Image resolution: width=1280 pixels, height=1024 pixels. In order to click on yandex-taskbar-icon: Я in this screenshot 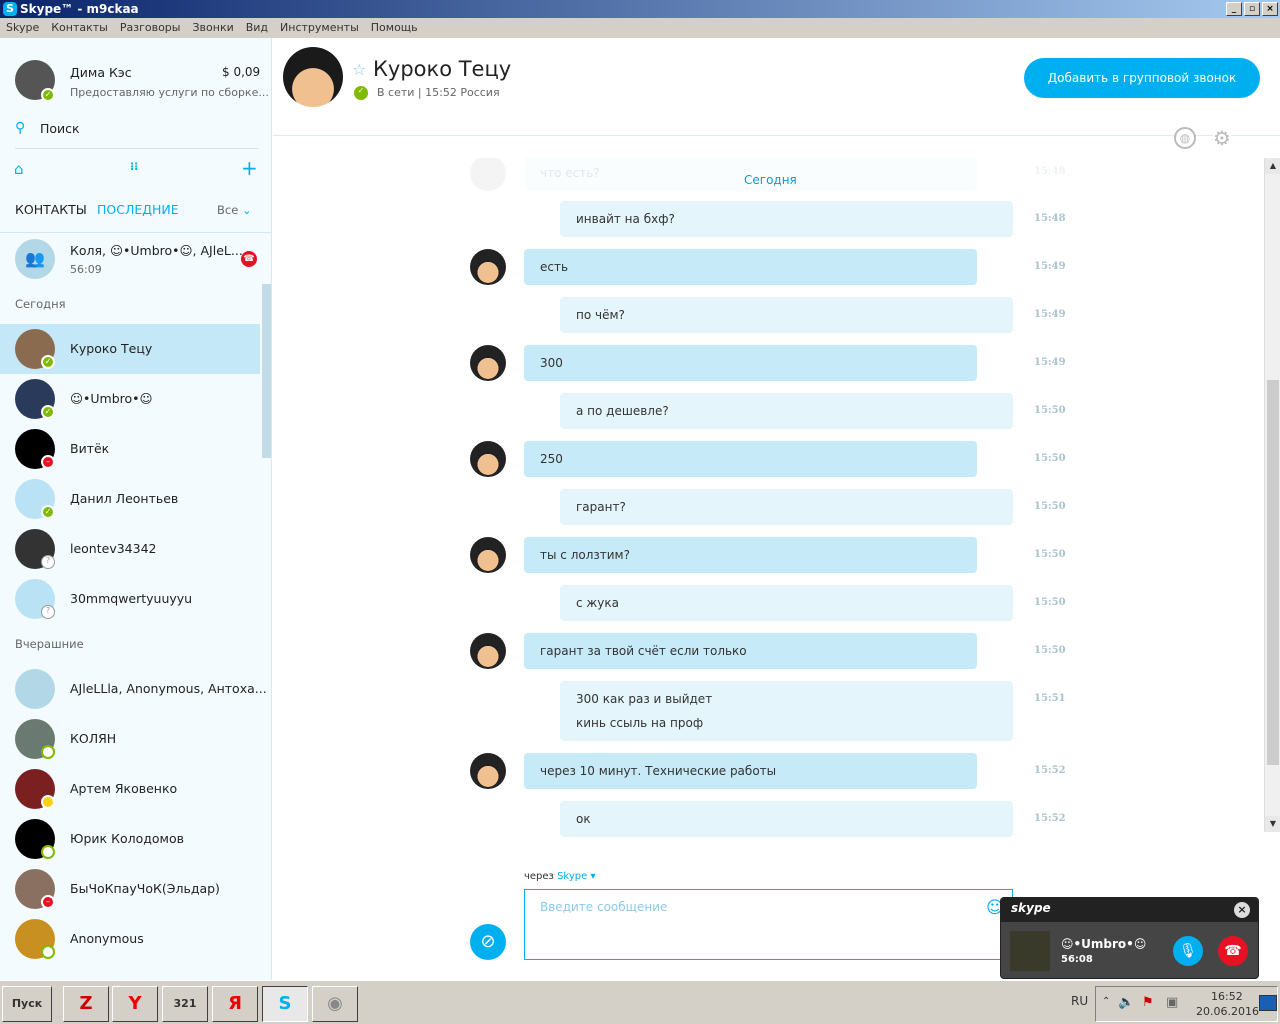, I will do `click(235, 1004)`.